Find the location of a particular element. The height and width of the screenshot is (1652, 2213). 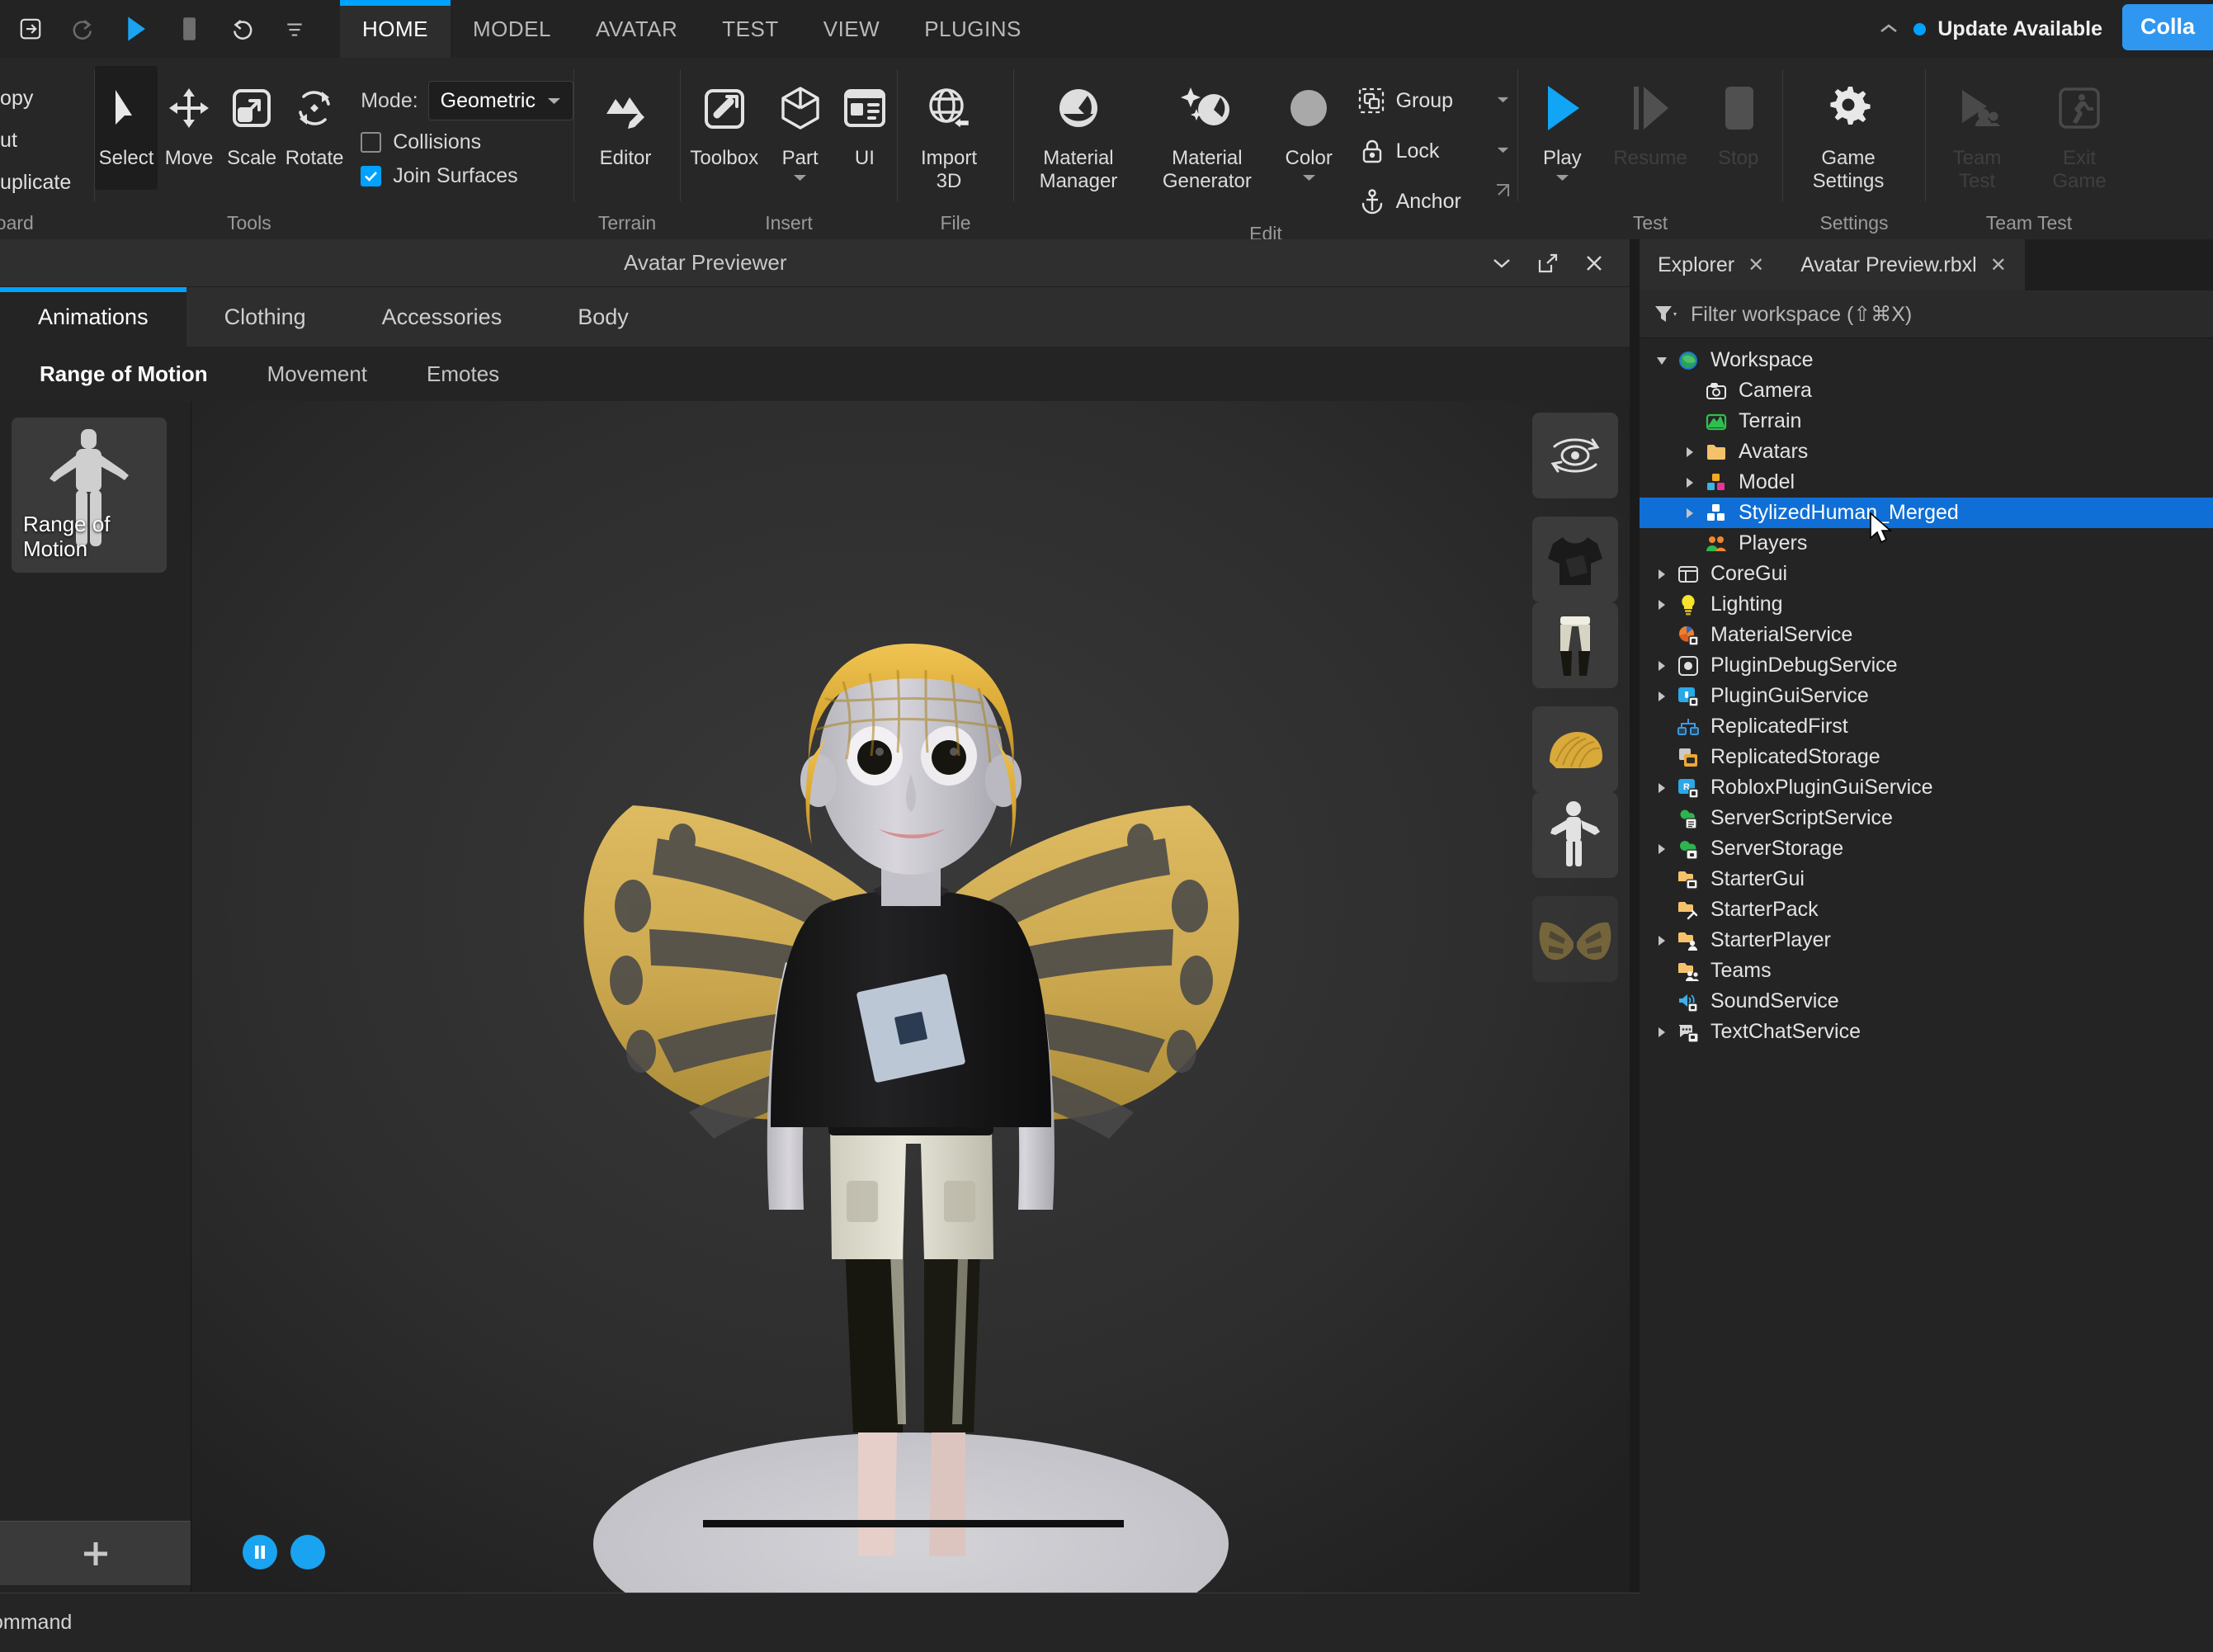

subtab-emotes: Emotes is located at coordinates (463, 374).